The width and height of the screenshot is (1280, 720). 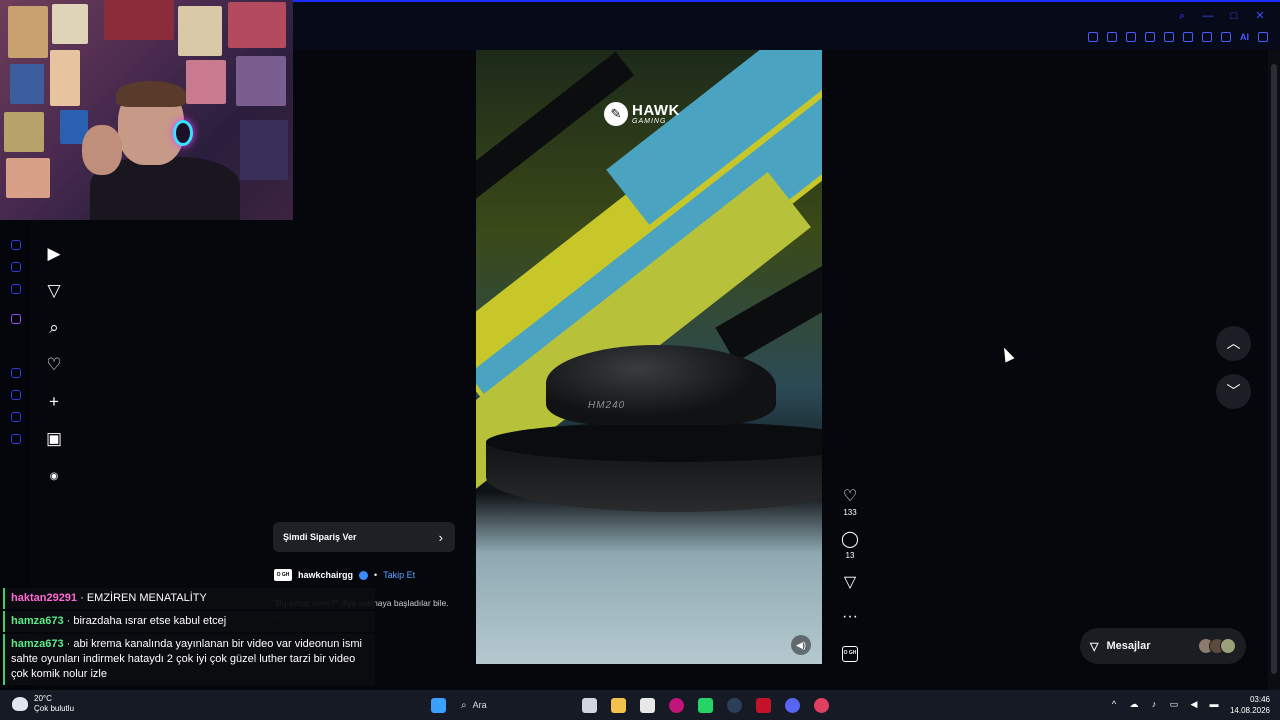 I want to click on taskbar-clock: 03:46 14.08.2026, so click(x=1249, y=705).